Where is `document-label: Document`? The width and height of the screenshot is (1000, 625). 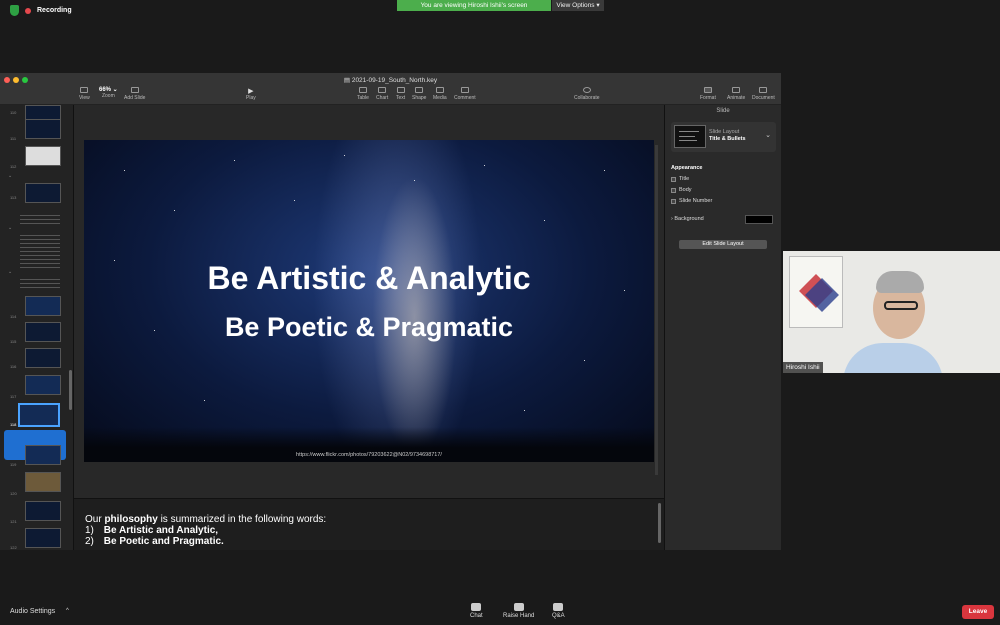
document-label: Document is located at coordinates (763, 98).